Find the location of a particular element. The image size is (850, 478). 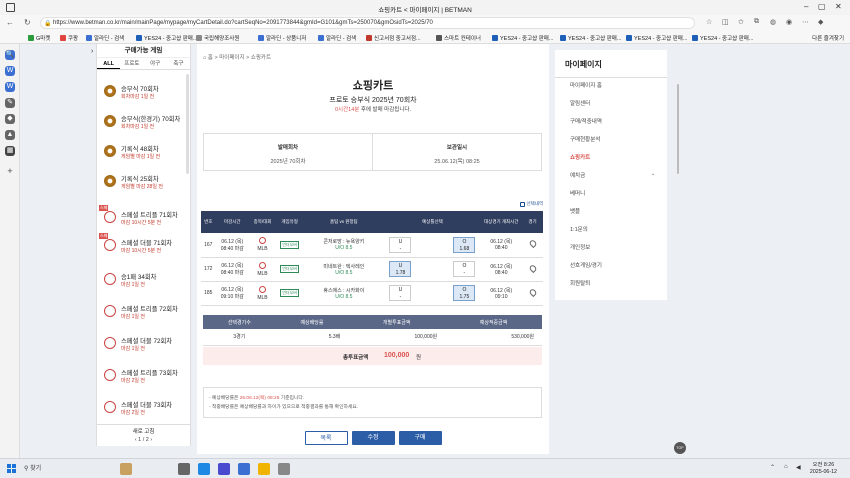

bookmark-item: 쿠팡 is located at coordinates (69, 38).